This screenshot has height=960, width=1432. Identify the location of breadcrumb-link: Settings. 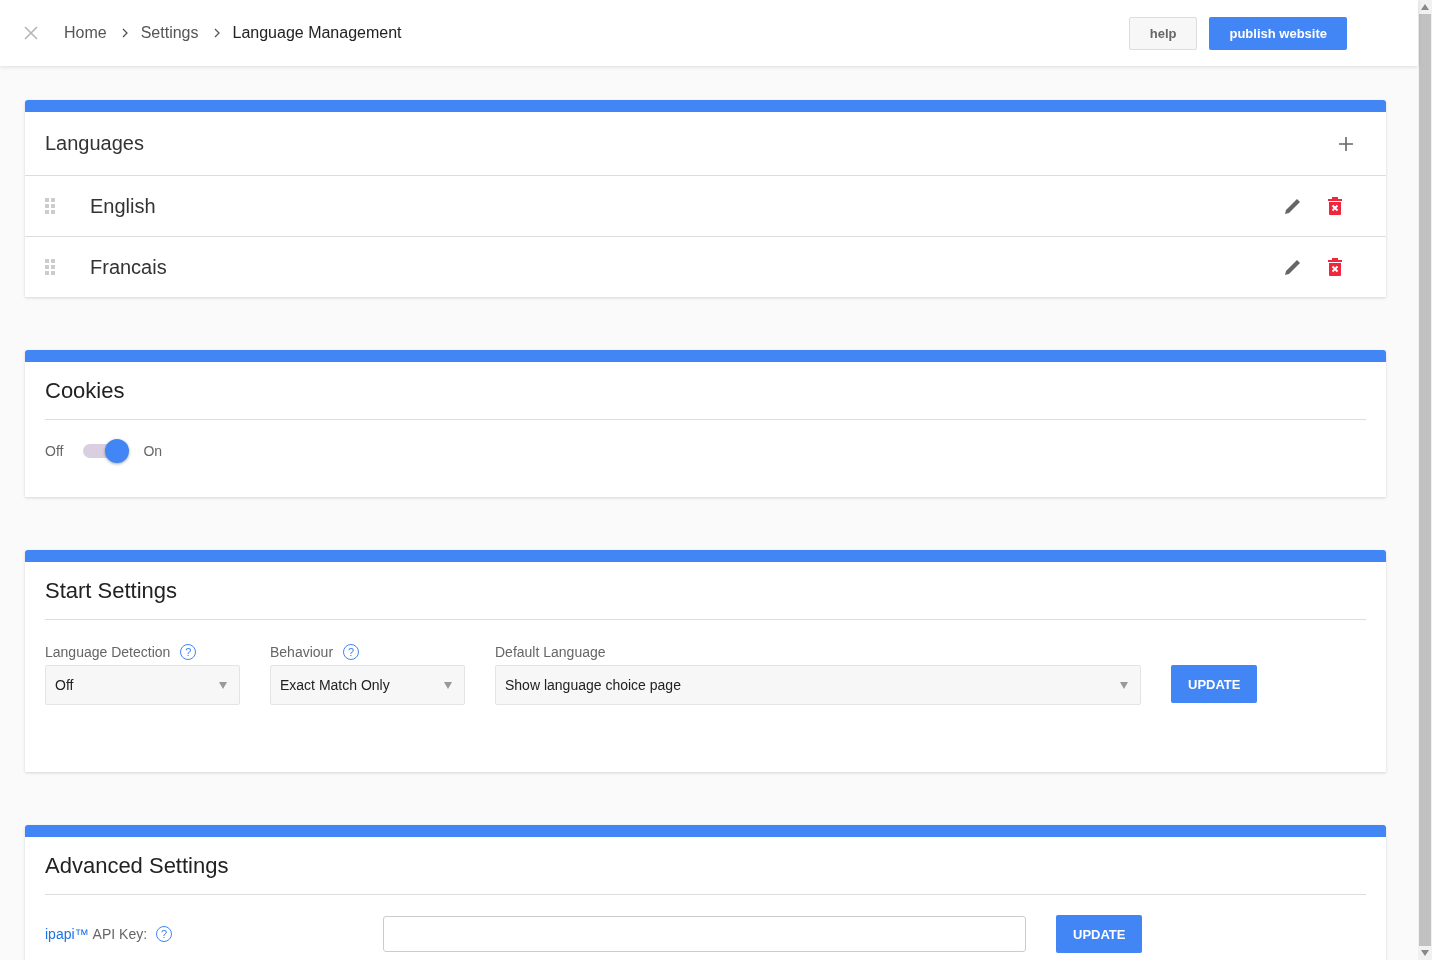
(169, 33).